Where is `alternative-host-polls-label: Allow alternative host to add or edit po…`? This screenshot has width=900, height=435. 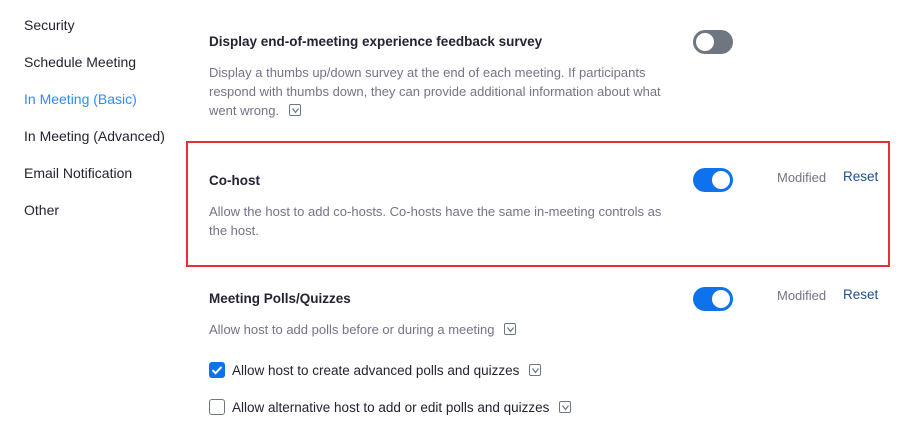
alternative-host-polls-label: Allow alternative host to add or edit po… is located at coordinates (391, 407).